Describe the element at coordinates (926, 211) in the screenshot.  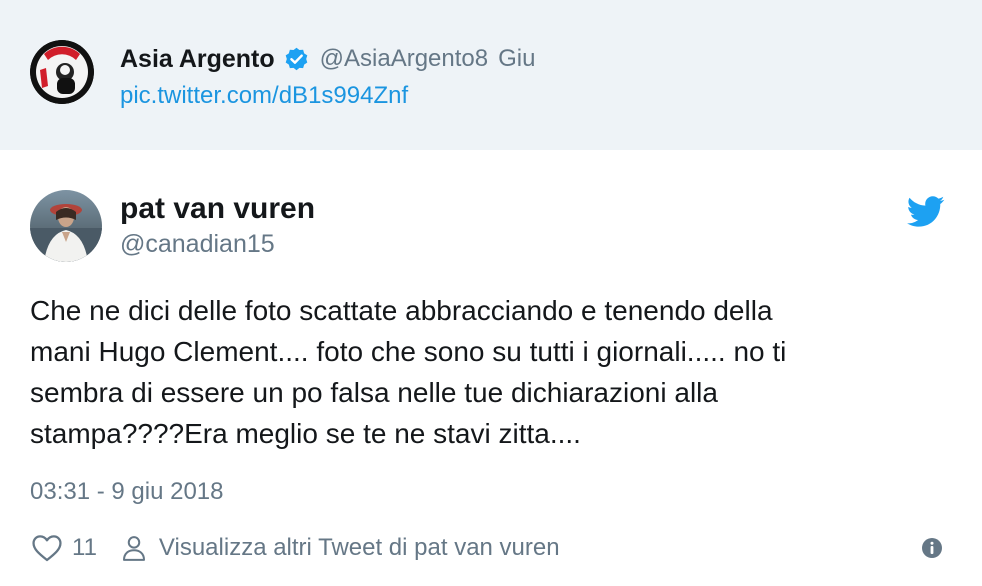
I see `twitter-bird-icon` at that location.